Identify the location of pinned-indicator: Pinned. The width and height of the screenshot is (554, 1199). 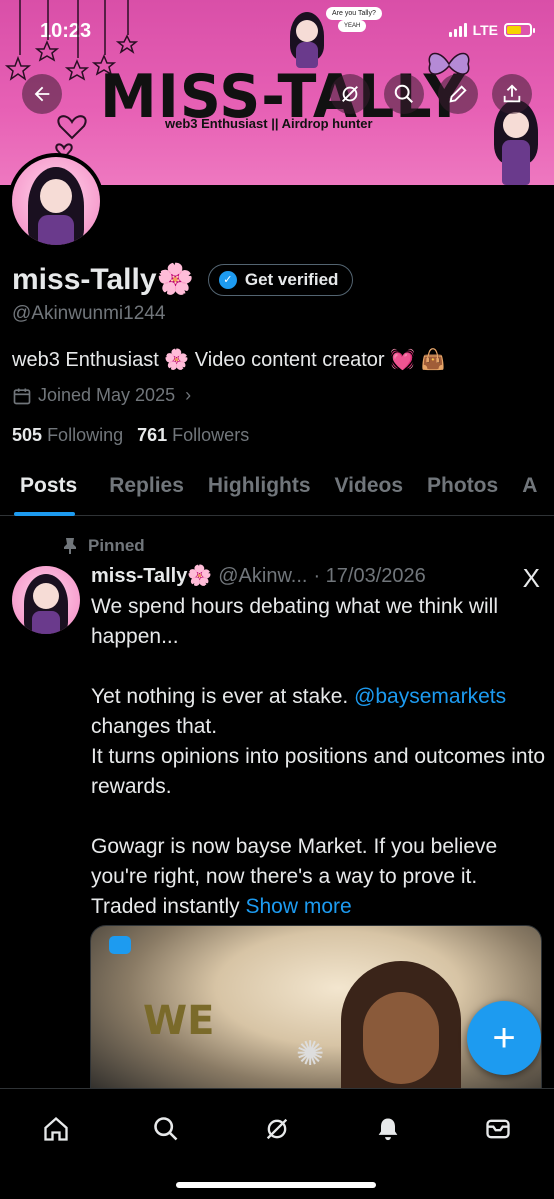
(103, 546).